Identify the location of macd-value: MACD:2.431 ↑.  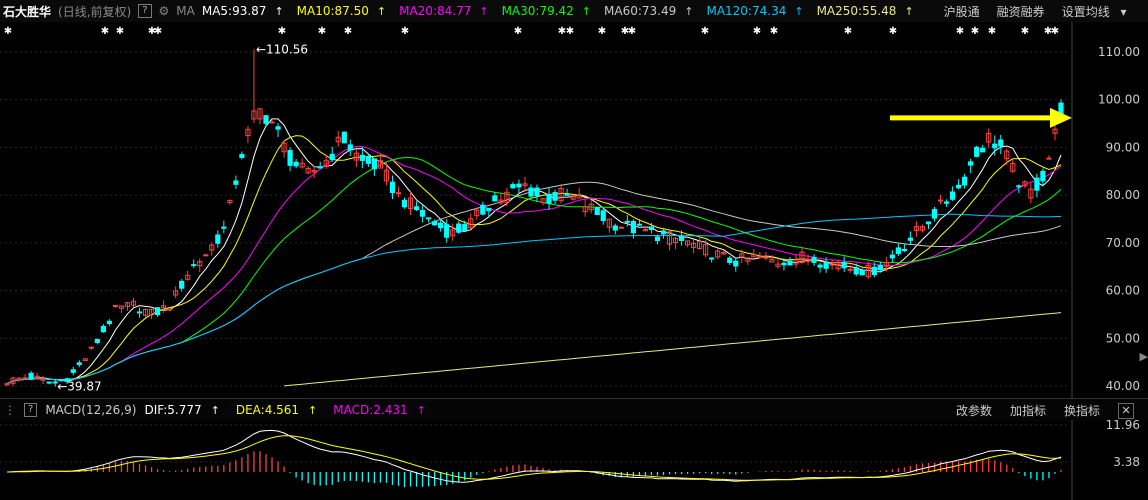
(383, 410).